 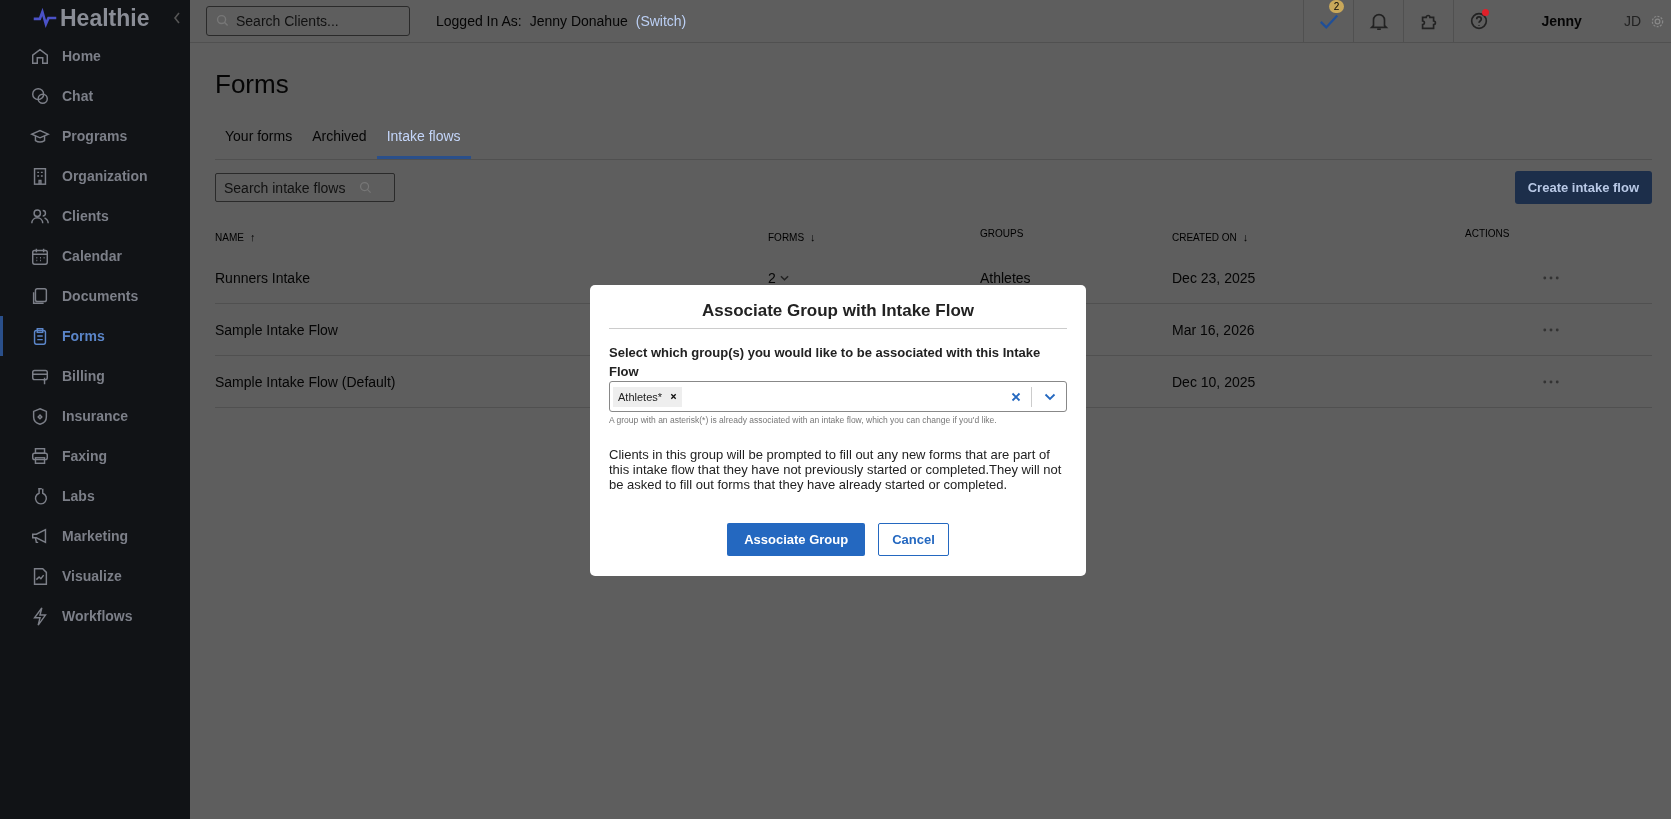 What do you see at coordinates (81, 56) in the screenshot?
I see `nav-label: Home` at bounding box center [81, 56].